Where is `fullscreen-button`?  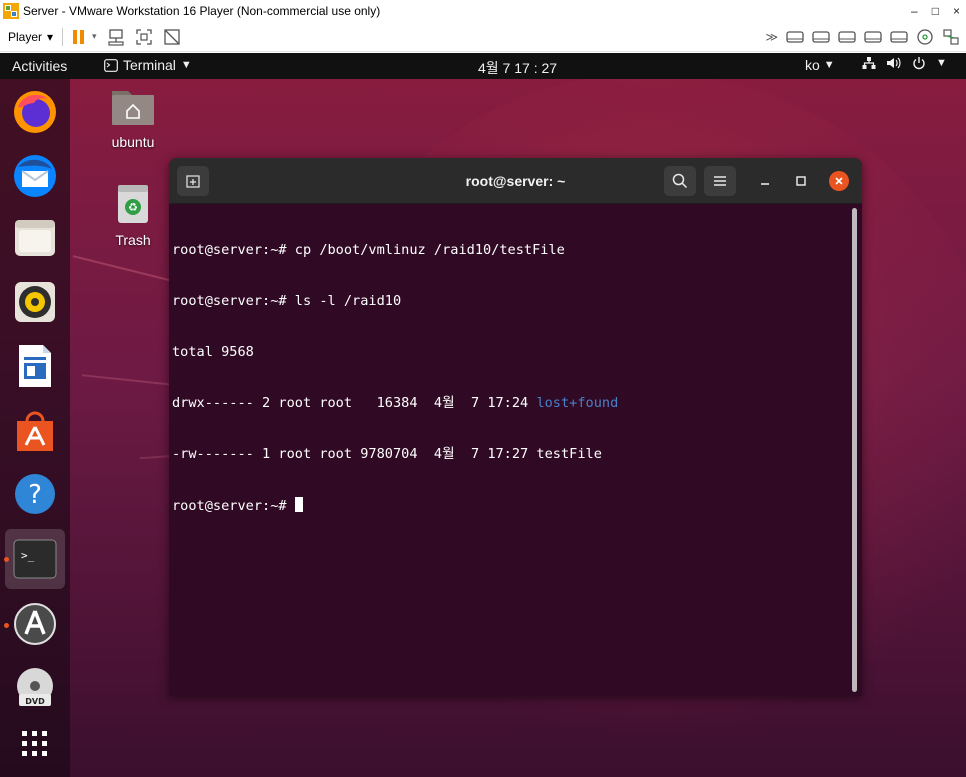
fullscreen-button is located at coordinates (144, 37).